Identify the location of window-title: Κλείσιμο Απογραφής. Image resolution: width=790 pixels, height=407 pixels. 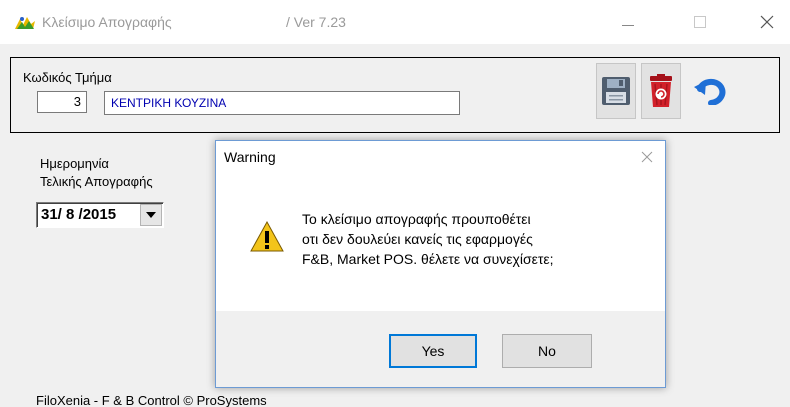
(107, 22).